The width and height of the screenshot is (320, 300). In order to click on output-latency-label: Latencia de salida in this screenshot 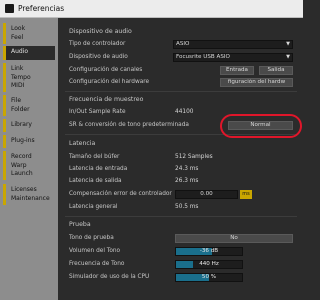, I will do `click(95, 181)`.